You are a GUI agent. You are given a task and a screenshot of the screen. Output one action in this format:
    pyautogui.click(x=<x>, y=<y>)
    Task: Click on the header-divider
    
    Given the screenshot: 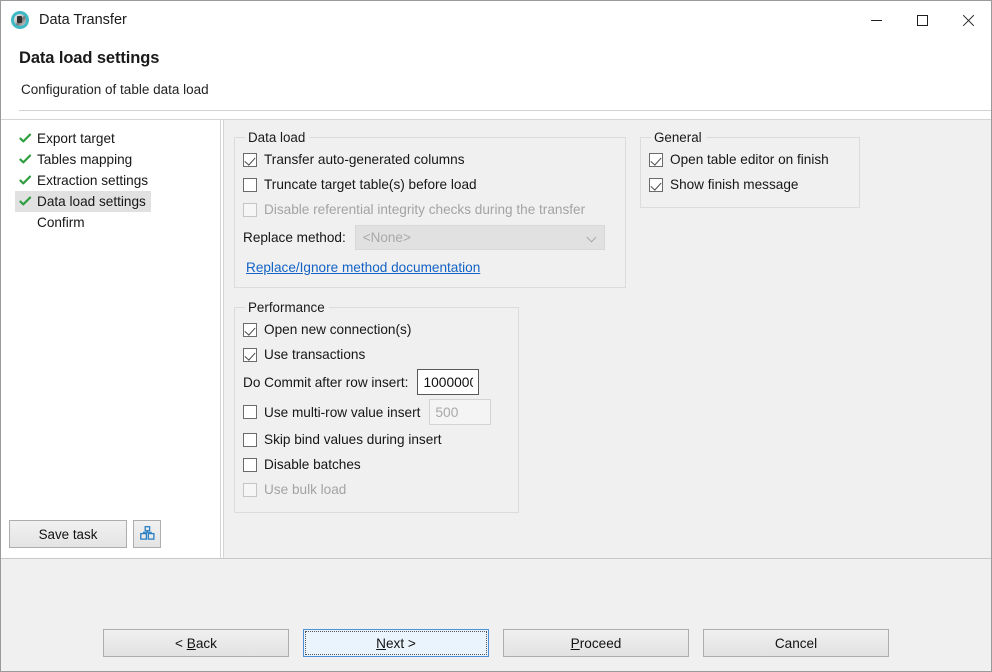 What is the action you would take?
    pyautogui.click(x=505, y=110)
    